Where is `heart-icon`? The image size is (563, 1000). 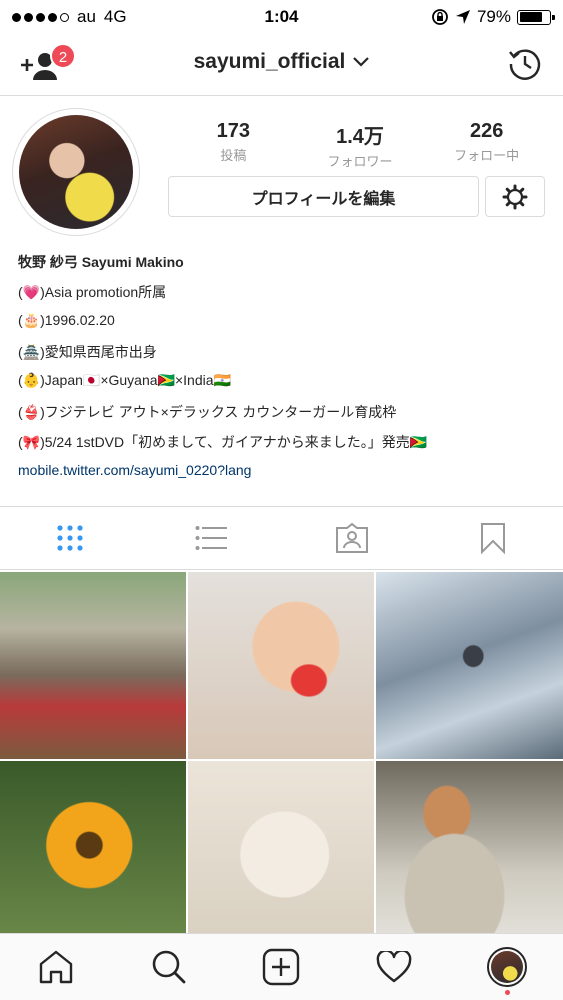 heart-icon is located at coordinates (394, 967).